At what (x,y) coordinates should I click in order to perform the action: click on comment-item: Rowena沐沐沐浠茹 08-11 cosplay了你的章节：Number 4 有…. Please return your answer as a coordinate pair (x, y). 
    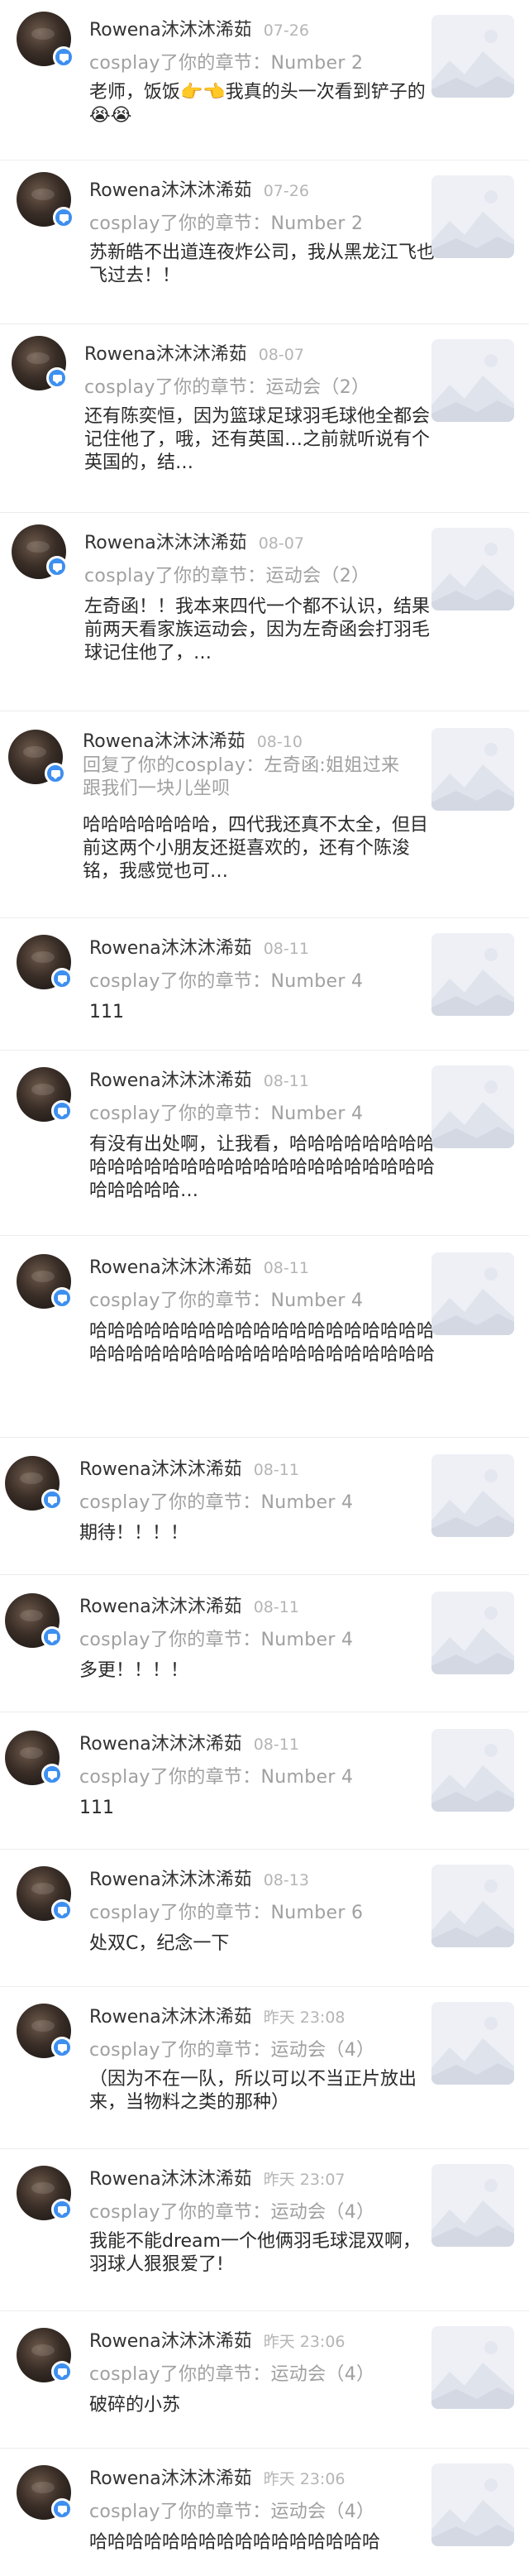
    Looking at the image, I should click on (264, 1143).